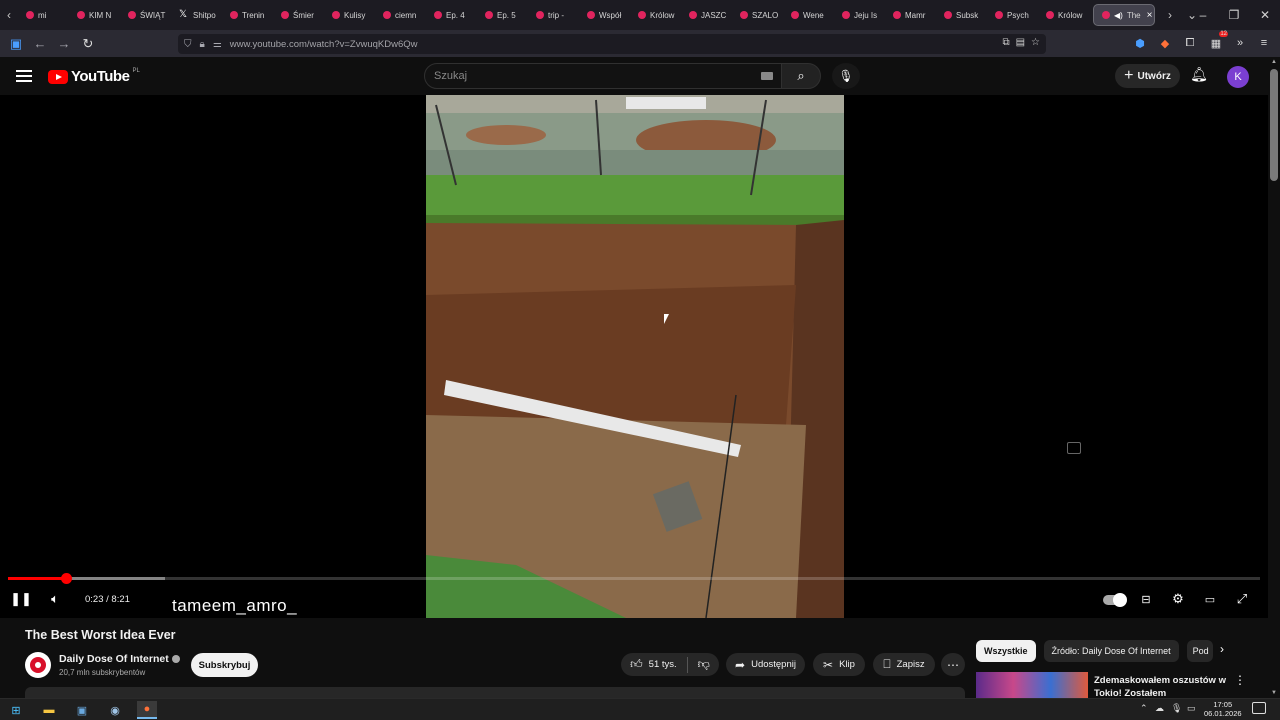 The height and width of the screenshot is (720, 1280). I want to click on scrubber-handle, so click(66, 578).